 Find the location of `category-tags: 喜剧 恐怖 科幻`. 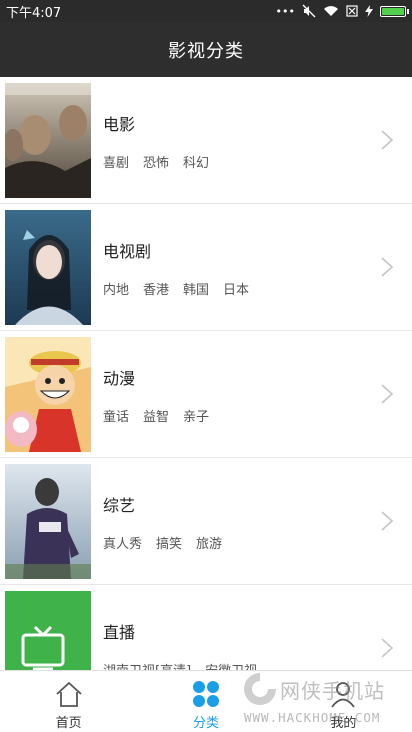

category-tags: 喜剧 恐怖 科幻 is located at coordinates (156, 161).